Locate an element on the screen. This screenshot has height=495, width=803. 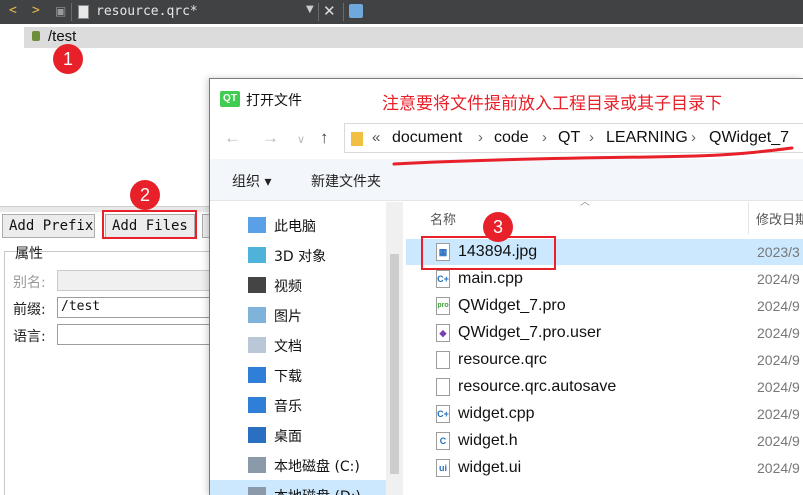
nav-item: 音乐 is located at coordinates (298, 405).